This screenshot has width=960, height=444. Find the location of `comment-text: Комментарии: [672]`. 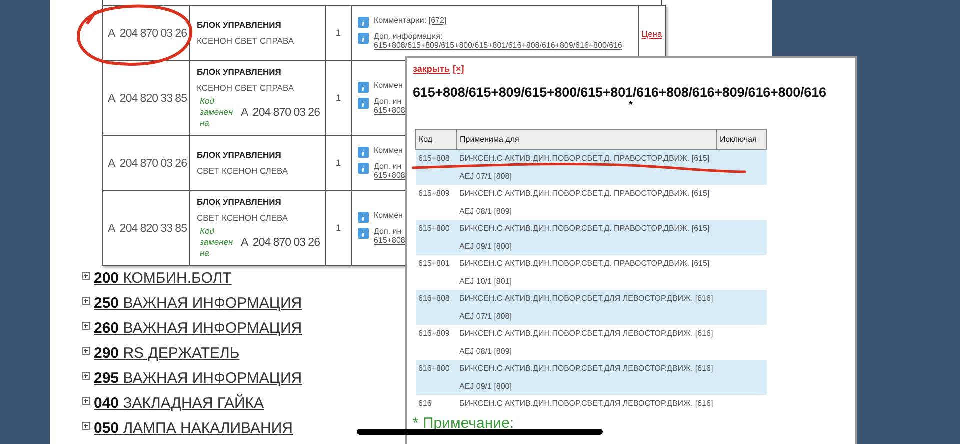

comment-text: Комментарии: [672] is located at coordinates (410, 20).